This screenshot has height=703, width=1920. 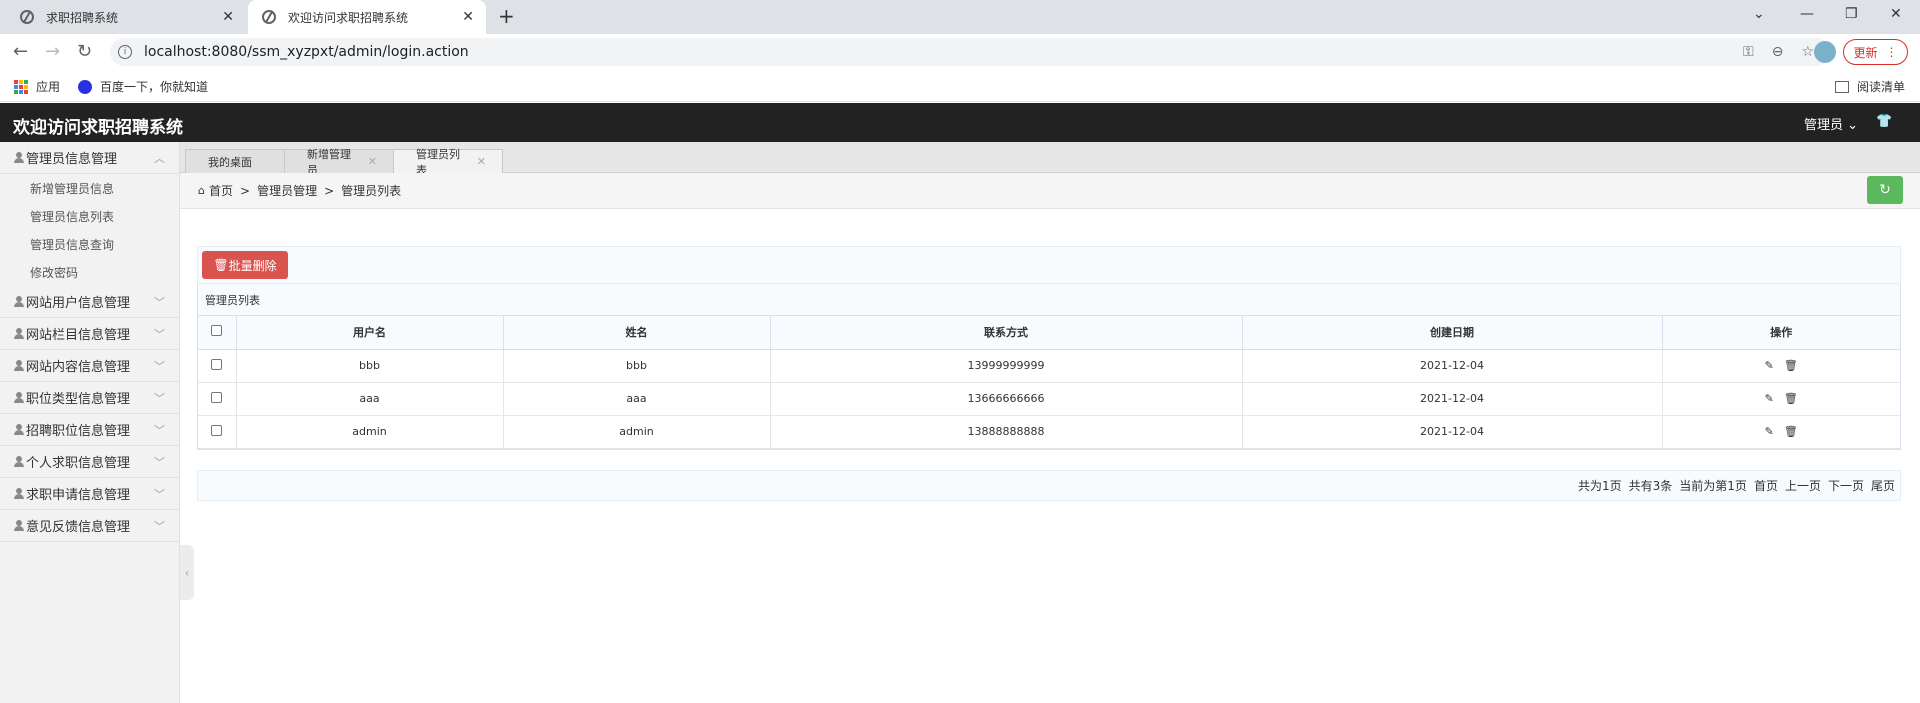 I want to click on breadcrumb-section: 管理员管理, so click(x=287, y=190).